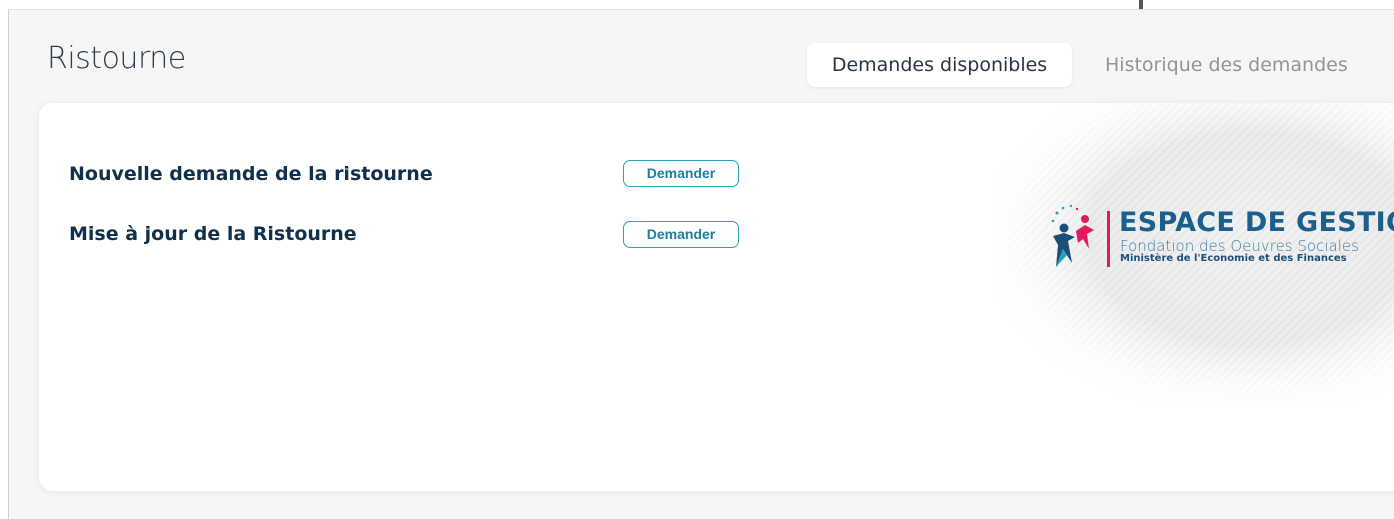 The height and width of the screenshot is (519, 1394). I want to click on tab-historique-des-demandes: Historique des demandes, so click(1226, 65).